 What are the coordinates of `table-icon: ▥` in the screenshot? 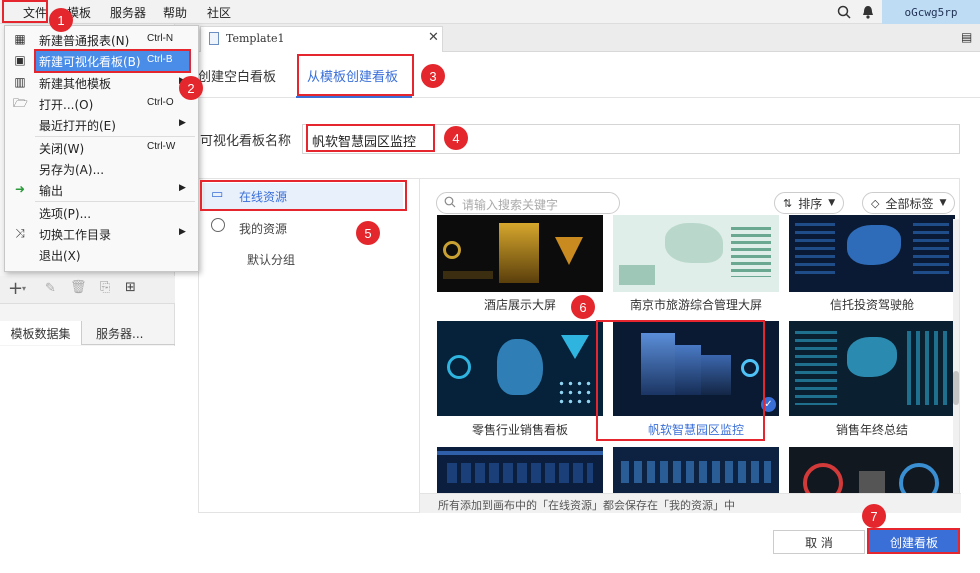 It's located at (20, 82).